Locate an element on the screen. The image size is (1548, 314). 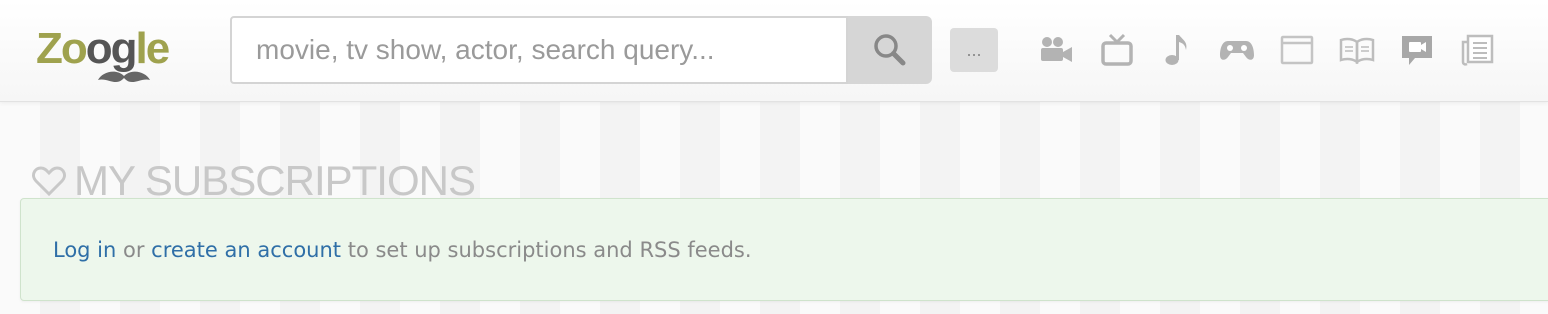
search-icon is located at coordinates (890, 50).